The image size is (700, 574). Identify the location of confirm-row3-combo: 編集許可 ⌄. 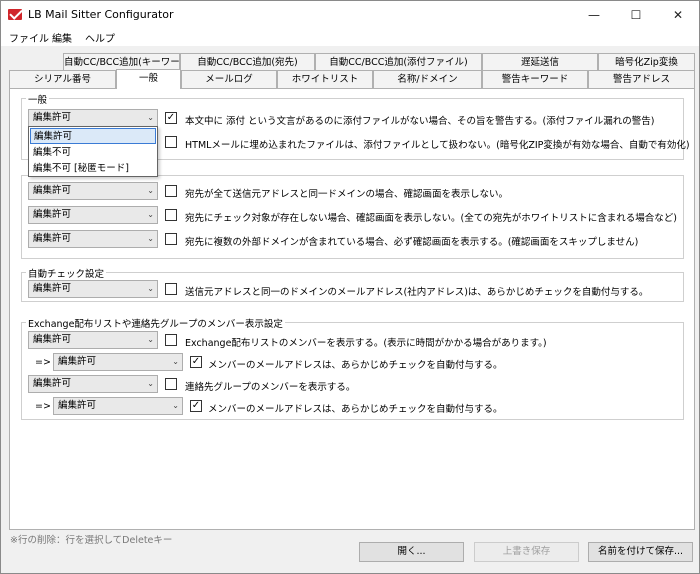
(93, 239).